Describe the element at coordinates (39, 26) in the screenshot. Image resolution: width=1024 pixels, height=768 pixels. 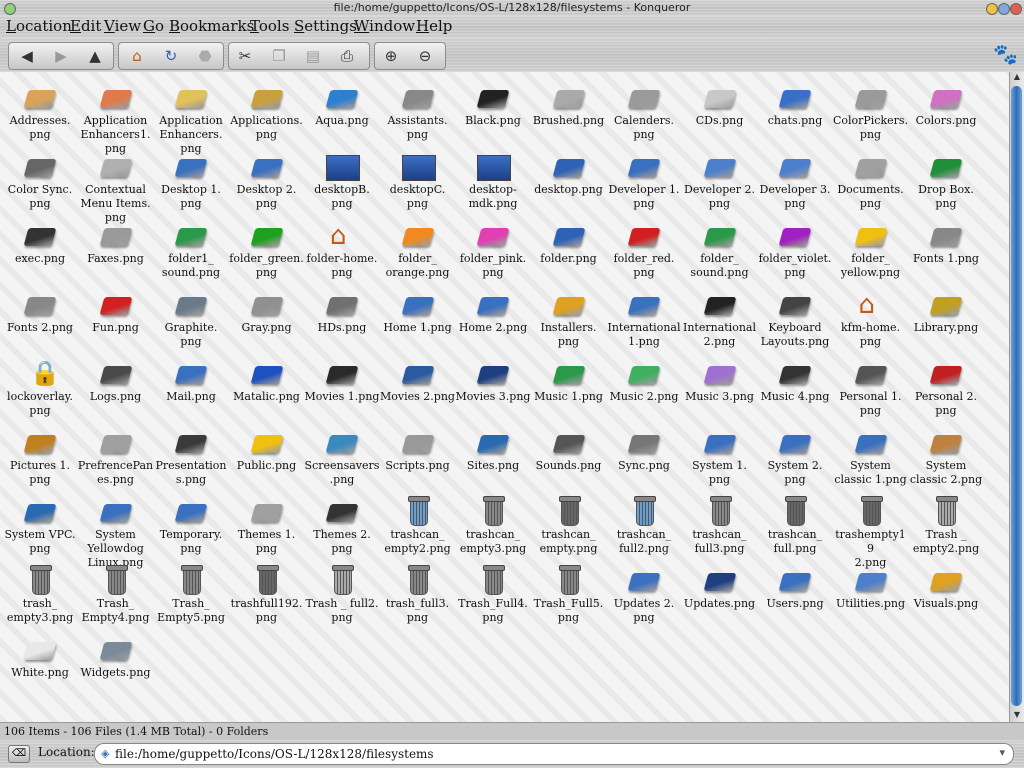
I see `menu-location: Location` at that location.